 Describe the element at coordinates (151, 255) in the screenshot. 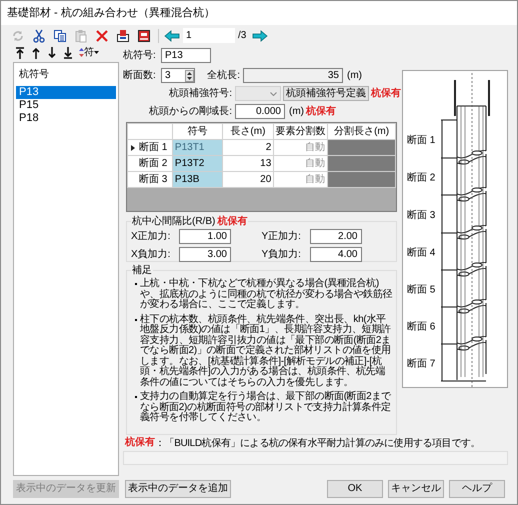

I see `field-label: X負加力:` at that location.